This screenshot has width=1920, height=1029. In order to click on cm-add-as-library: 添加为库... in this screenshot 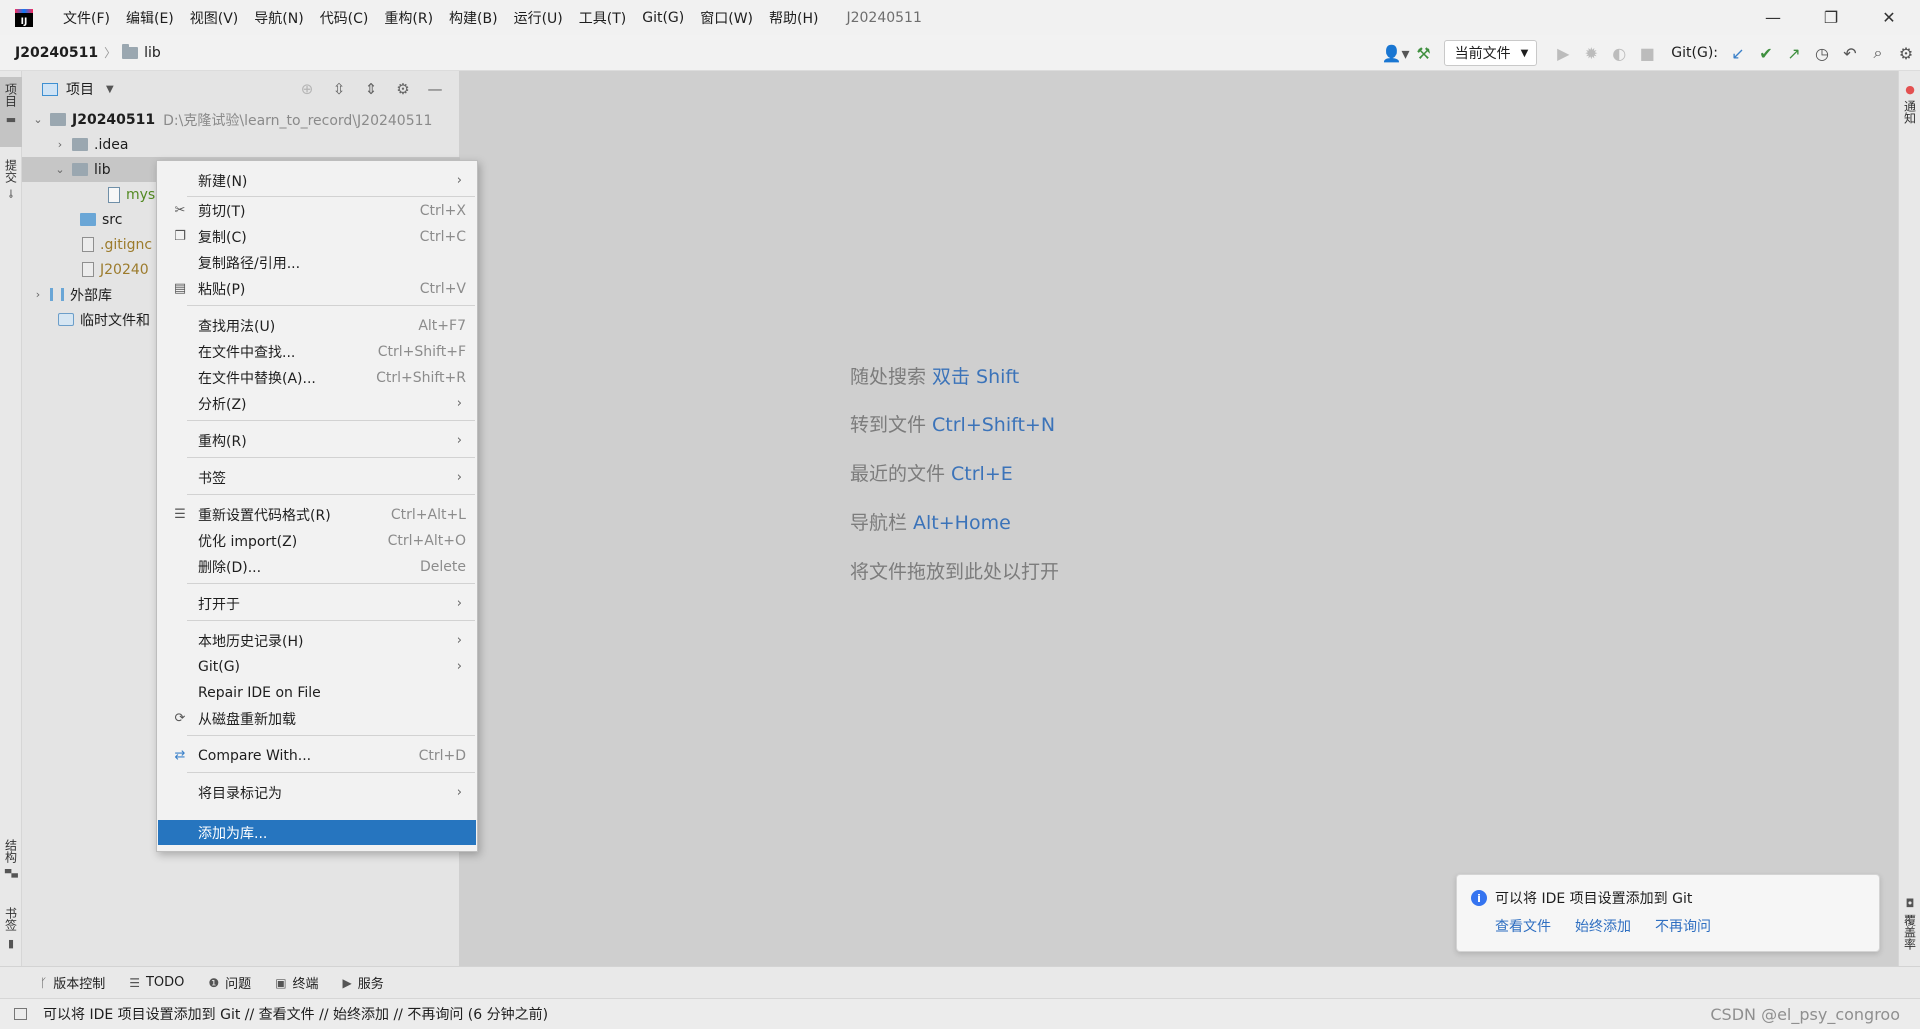, I will do `click(317, 832)`.